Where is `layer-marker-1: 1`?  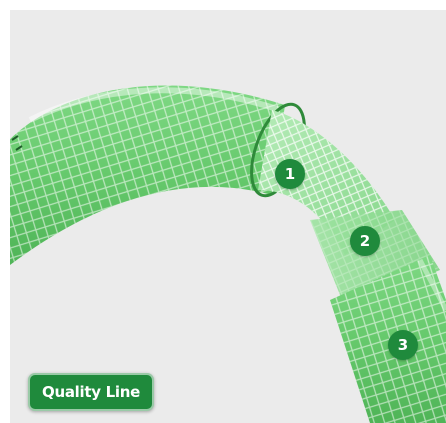 layer-marker-1: 1 is located at coordinates (290, 174).